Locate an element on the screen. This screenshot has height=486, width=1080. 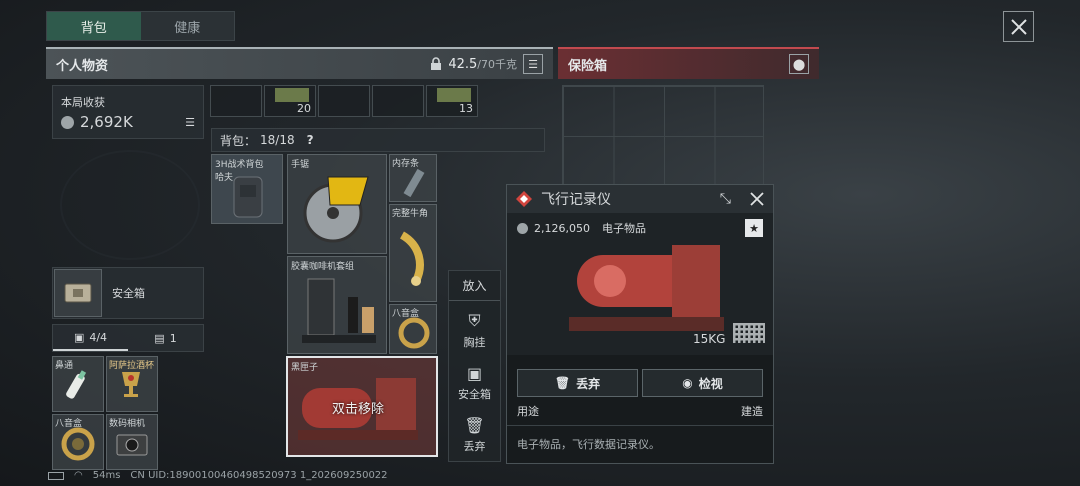
discard-side-button: 🗑 丢弃 is located at coordinates (475, 435).